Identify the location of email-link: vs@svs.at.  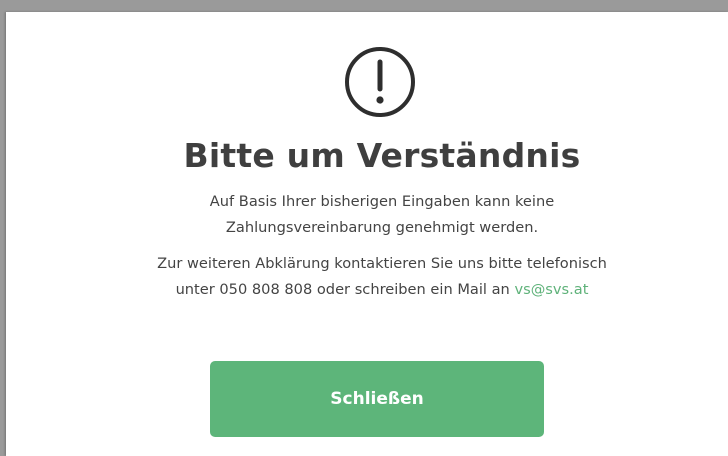
(551, 289).